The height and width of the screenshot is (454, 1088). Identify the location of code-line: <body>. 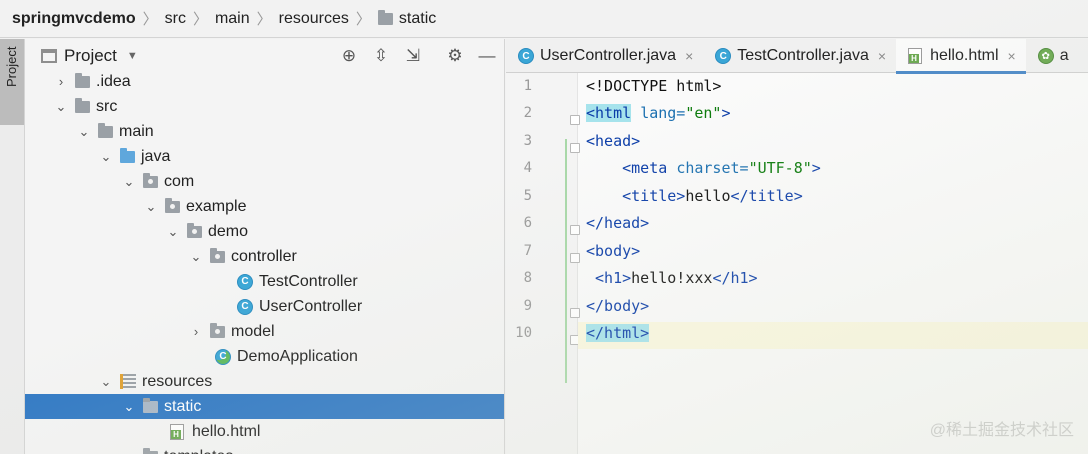
(613, 251).